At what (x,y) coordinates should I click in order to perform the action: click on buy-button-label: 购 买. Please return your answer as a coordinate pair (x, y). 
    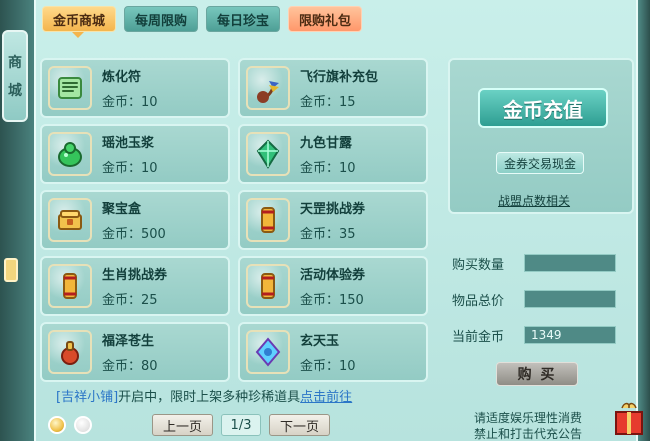
    Looking at the image, I should click on (537, 375).